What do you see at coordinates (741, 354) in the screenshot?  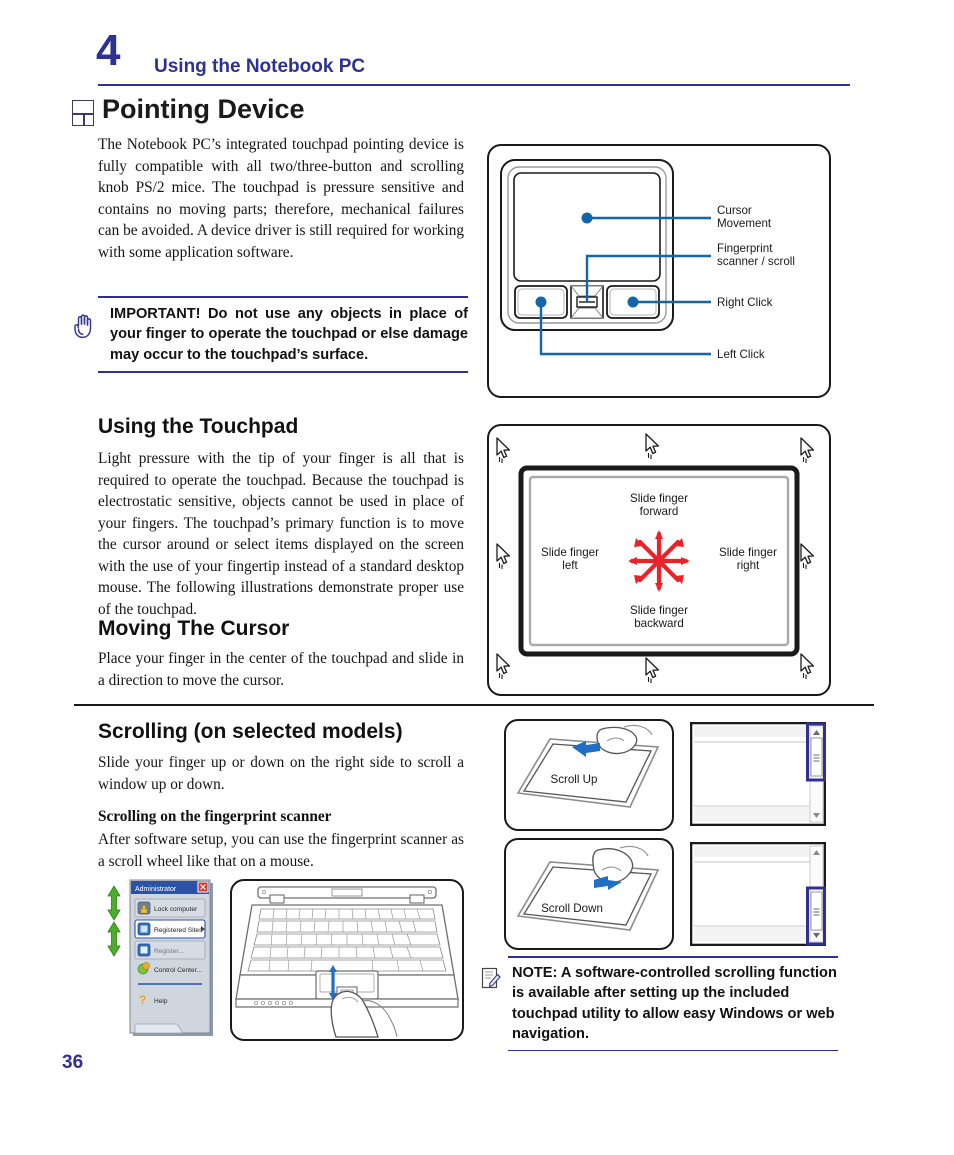 I see `label-left-click: Left Click` at bounding box center [741, 354].